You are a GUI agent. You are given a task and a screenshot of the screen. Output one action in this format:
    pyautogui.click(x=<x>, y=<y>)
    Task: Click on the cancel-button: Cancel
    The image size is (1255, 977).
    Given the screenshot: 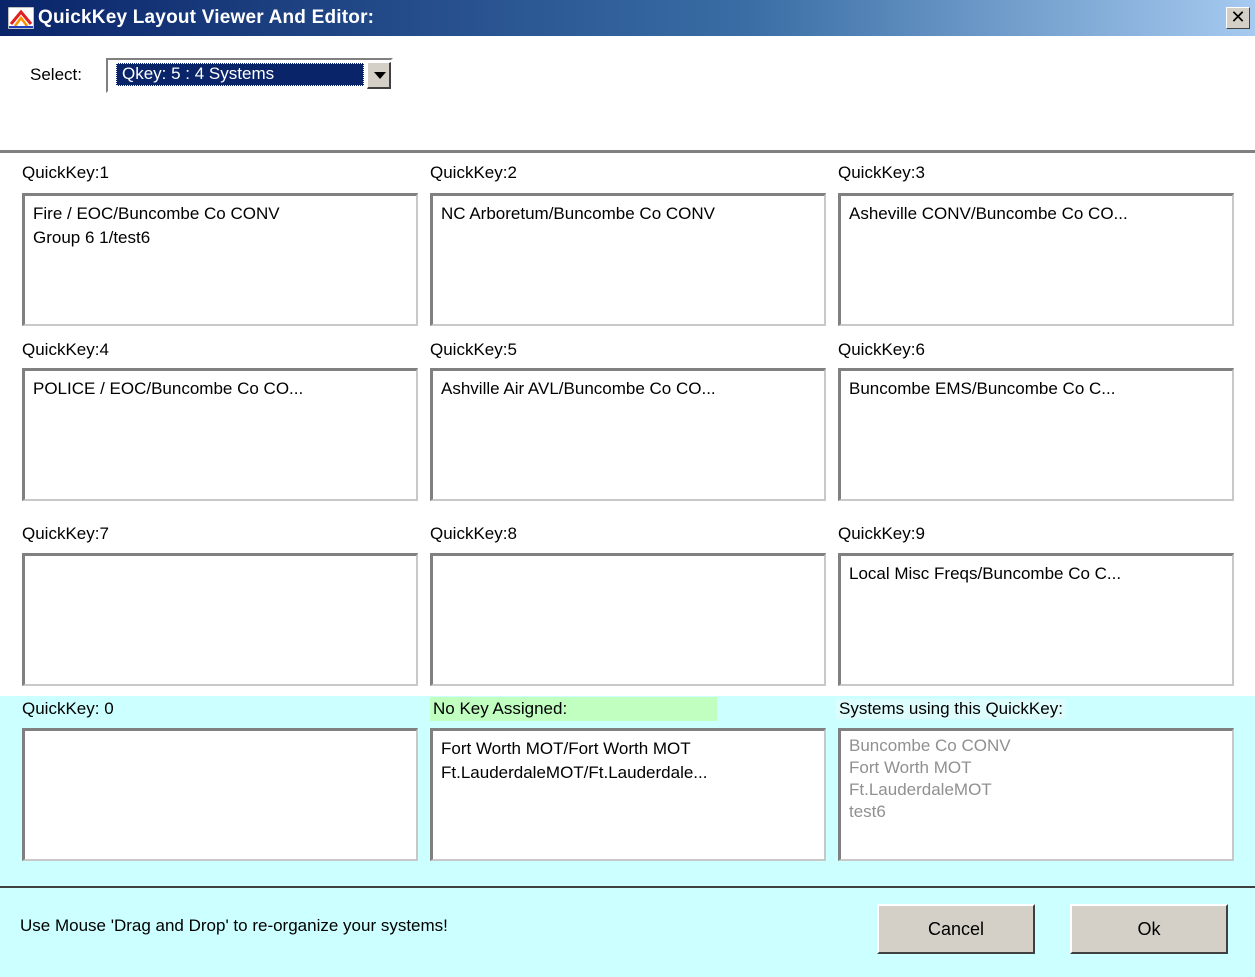 What is the action you would take?
    pyautogui.click(x=956, y=929)
    